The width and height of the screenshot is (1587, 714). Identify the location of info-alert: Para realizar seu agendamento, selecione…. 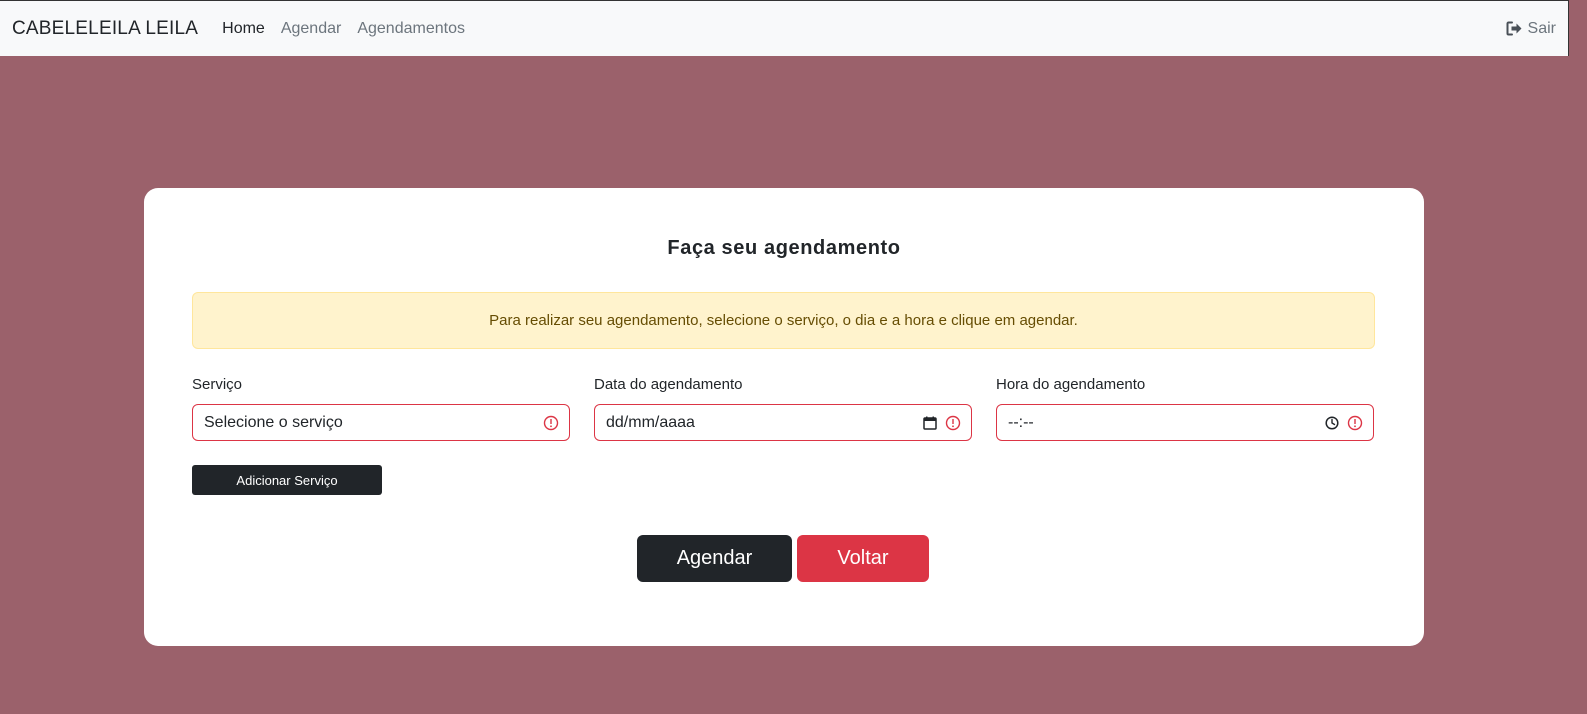
(783, 320).